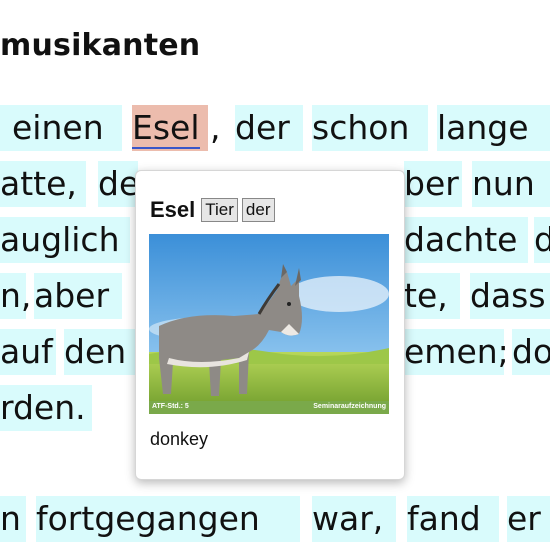 Image resolution: width=550 pixels, height=544 pixels. Describe the element at coordinates (15, 296) in the screenshot. I see `word-n: n,` at that location.